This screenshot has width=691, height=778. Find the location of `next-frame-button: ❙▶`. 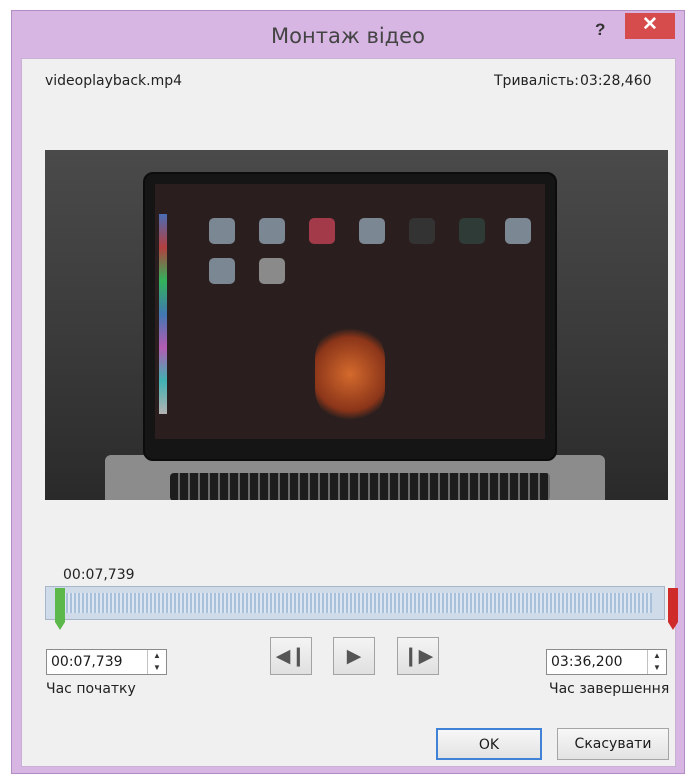

next-frame-button: ❙▶ is located at coordinates (418, 656).